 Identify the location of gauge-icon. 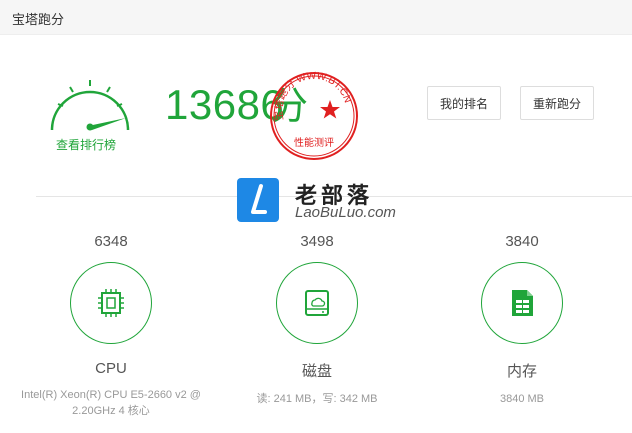
(90, 105).